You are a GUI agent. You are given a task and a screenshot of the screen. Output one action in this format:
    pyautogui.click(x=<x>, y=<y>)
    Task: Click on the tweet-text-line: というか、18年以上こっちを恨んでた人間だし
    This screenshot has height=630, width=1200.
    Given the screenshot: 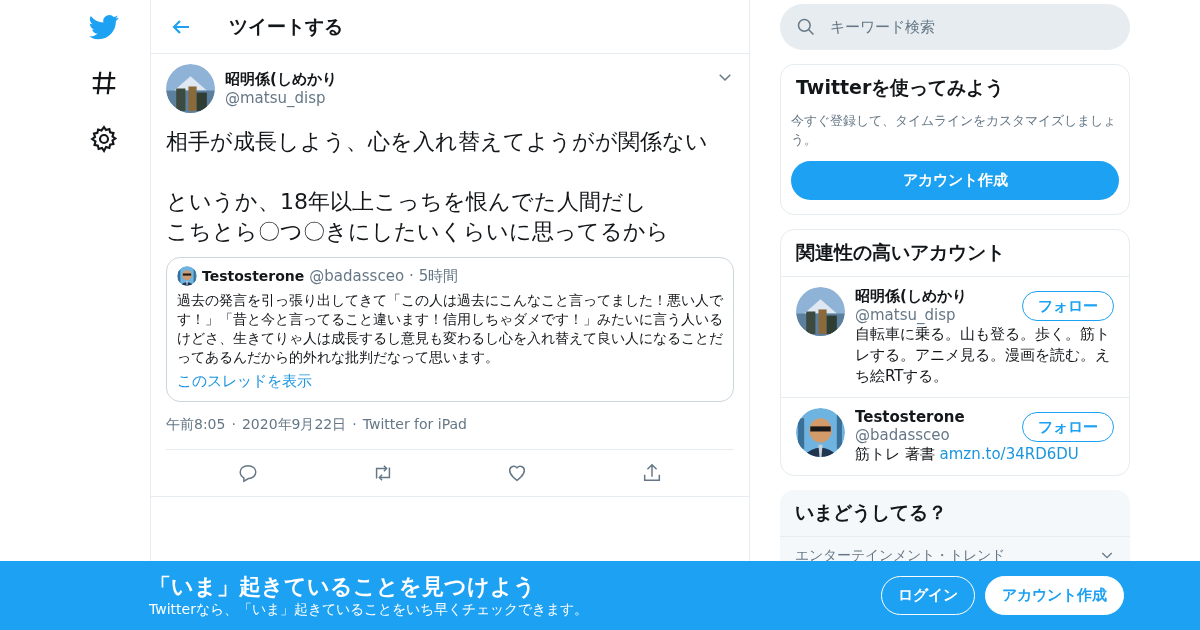 What is the action you would take?
    pyautogui.click(x=406, y=202)
    